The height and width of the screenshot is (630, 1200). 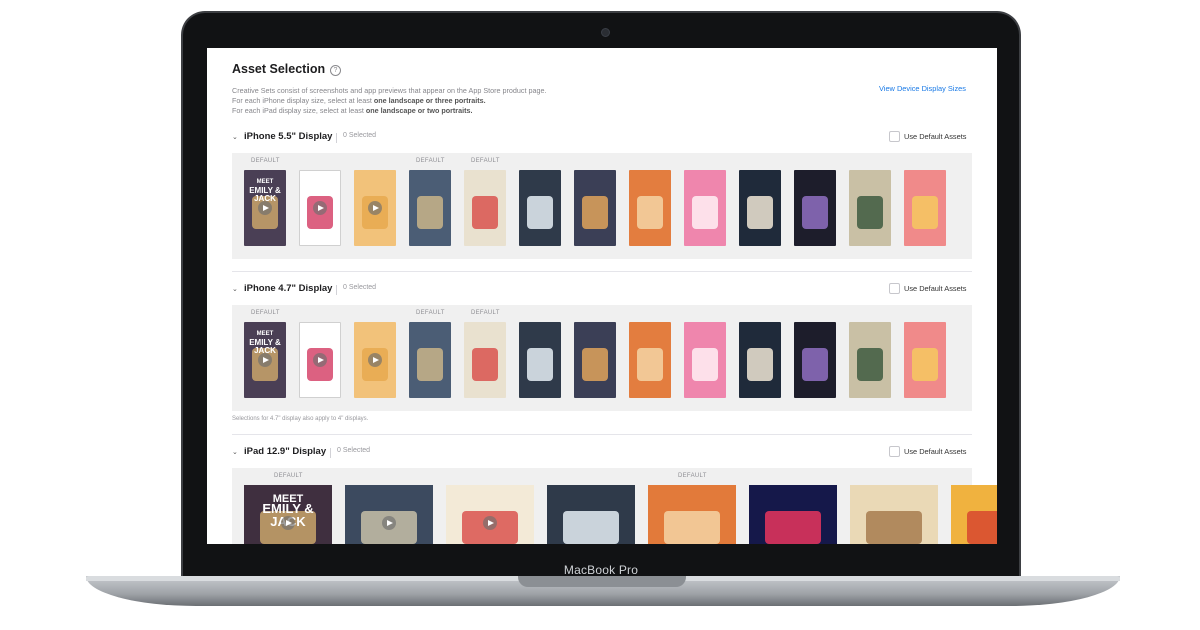 What do you see at coordinates (279, 69) in the screenshot?
I see `page-title: Asset Selection` at bounding box center [279, 69].